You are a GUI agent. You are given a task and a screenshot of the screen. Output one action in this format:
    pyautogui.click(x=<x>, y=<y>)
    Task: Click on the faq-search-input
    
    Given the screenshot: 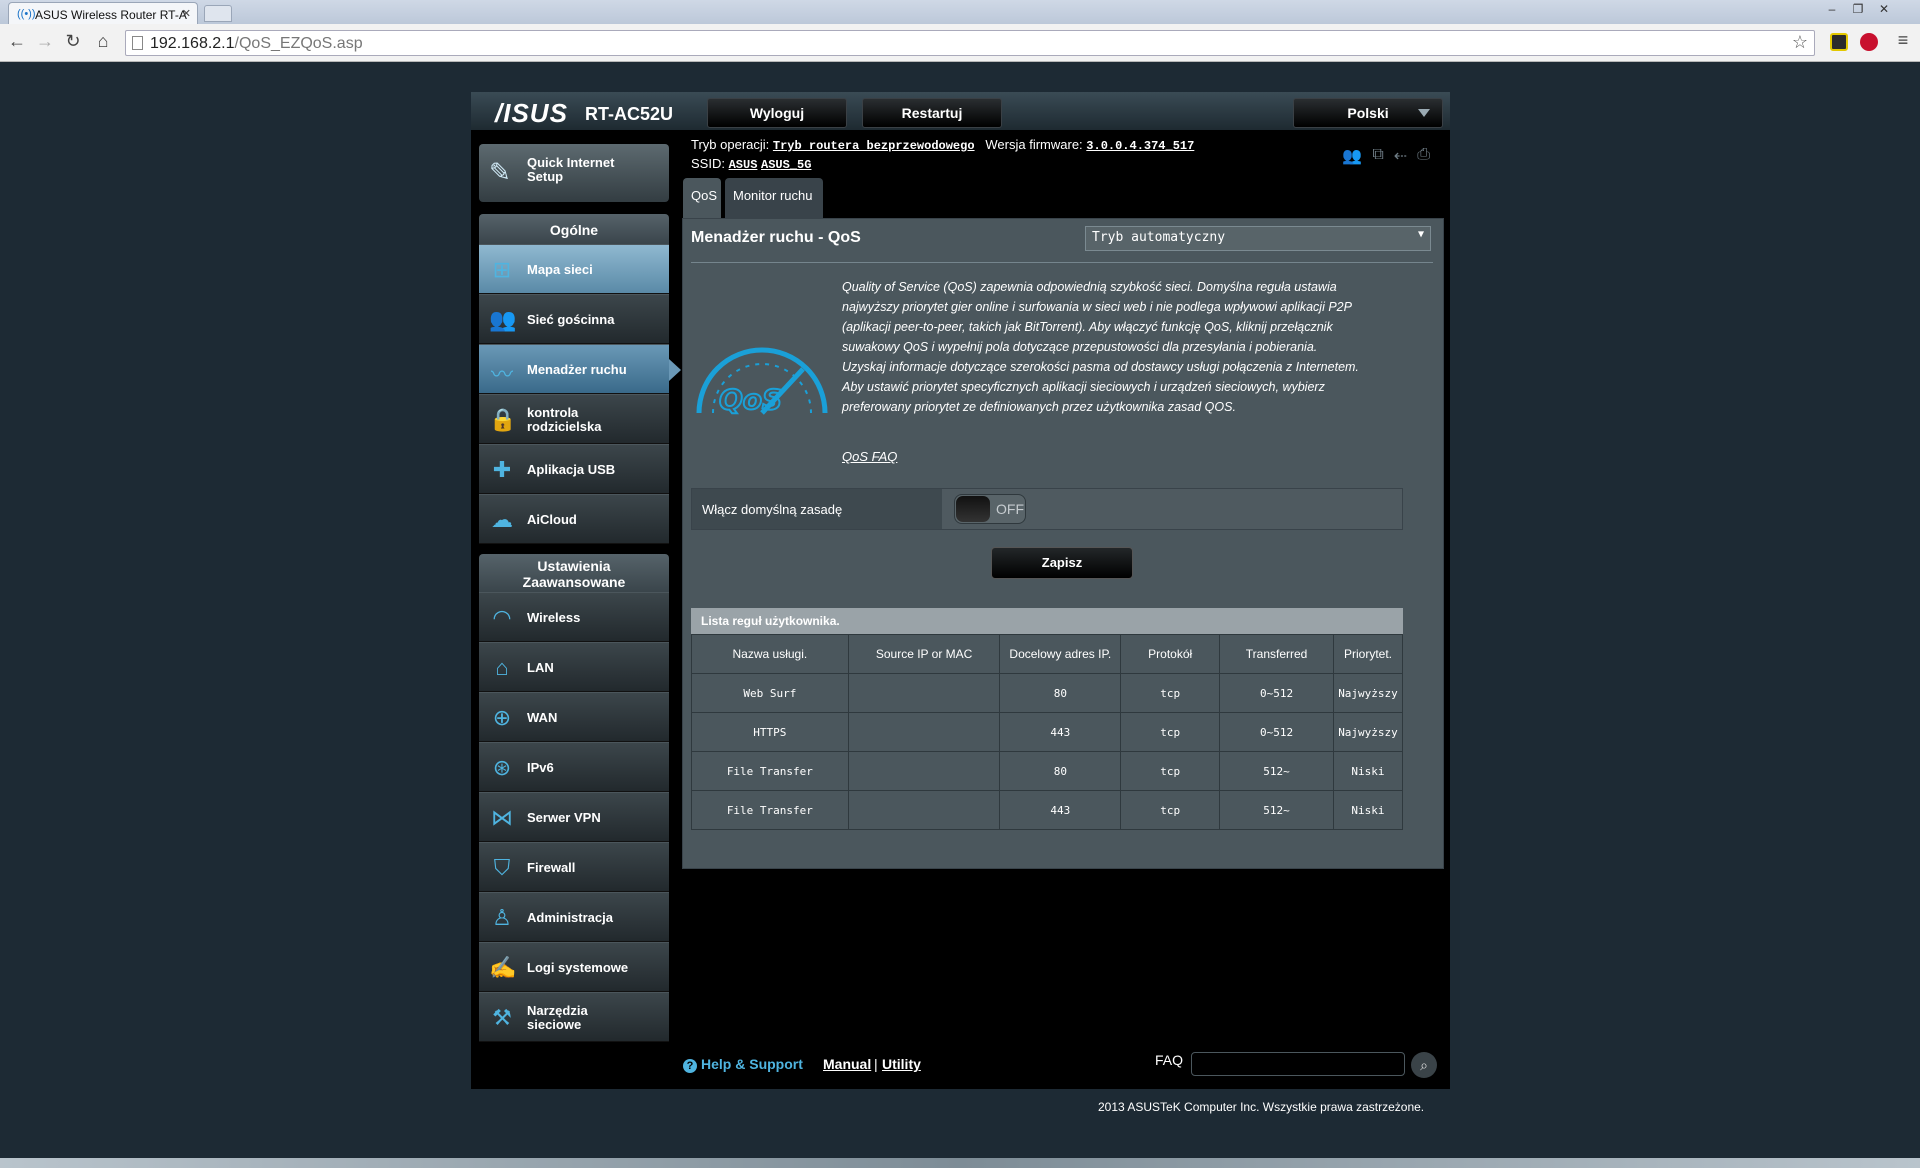 What is the action you would take?
    pyautogui.click(x=1298, y=1064)
    